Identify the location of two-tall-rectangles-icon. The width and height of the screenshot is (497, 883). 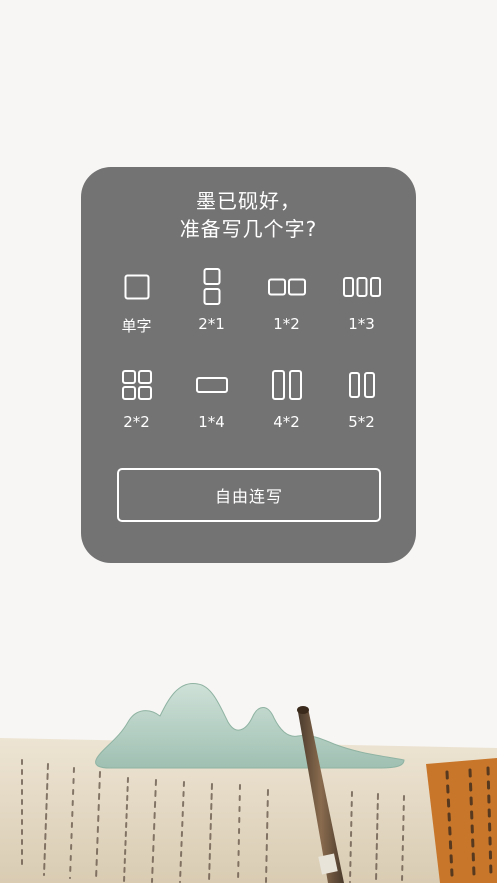
(286, 385).